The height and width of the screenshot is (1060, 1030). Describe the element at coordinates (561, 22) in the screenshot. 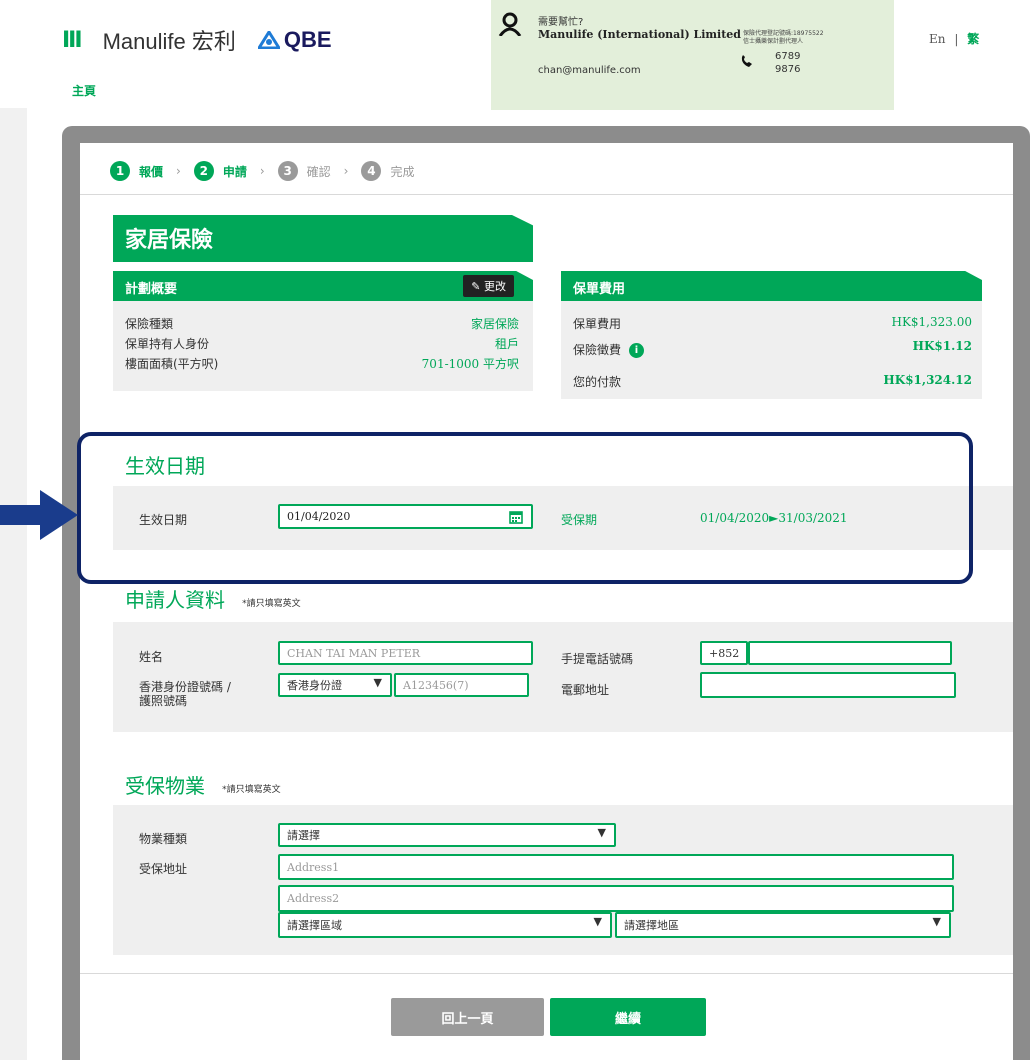

I see `help-question: 需要幫忙?` at that location.